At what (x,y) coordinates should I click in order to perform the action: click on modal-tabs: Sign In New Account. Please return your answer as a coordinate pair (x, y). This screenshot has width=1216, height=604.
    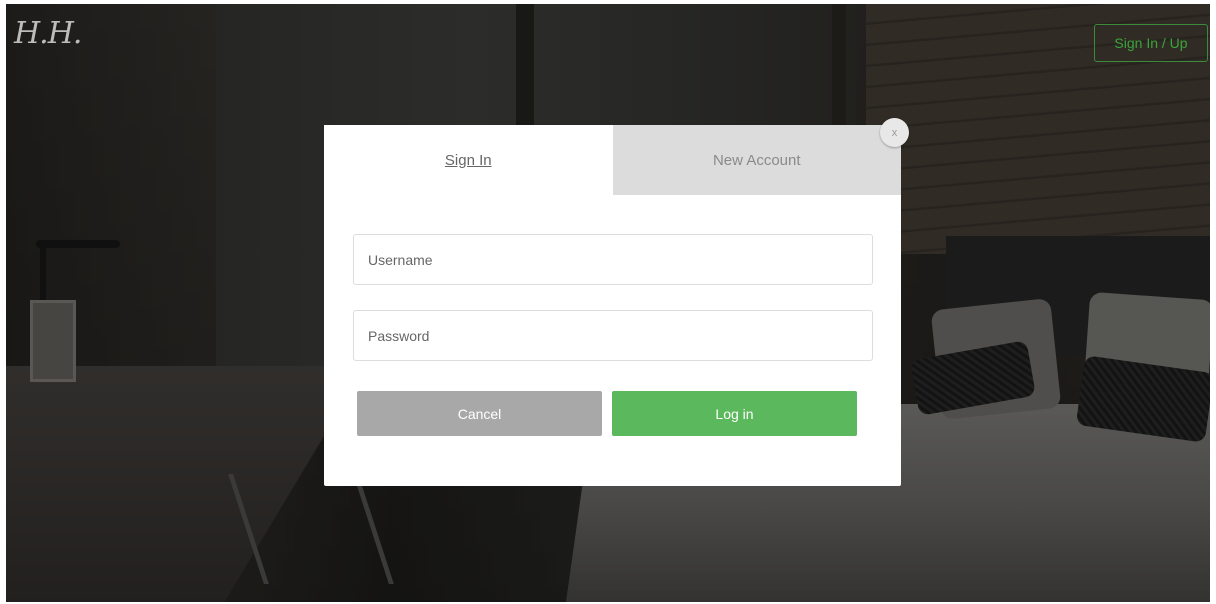
    Looking at the image, I should click on (612, 160).